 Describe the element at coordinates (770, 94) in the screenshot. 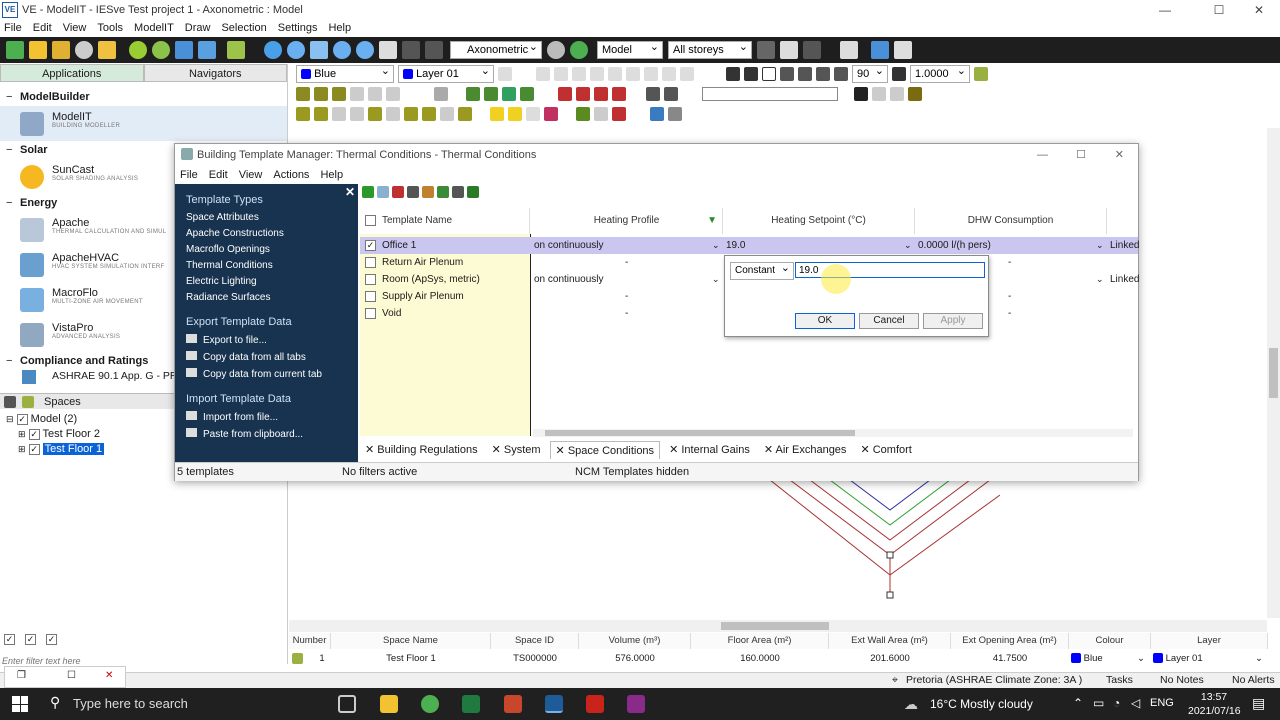

I see `command-input` at that location.